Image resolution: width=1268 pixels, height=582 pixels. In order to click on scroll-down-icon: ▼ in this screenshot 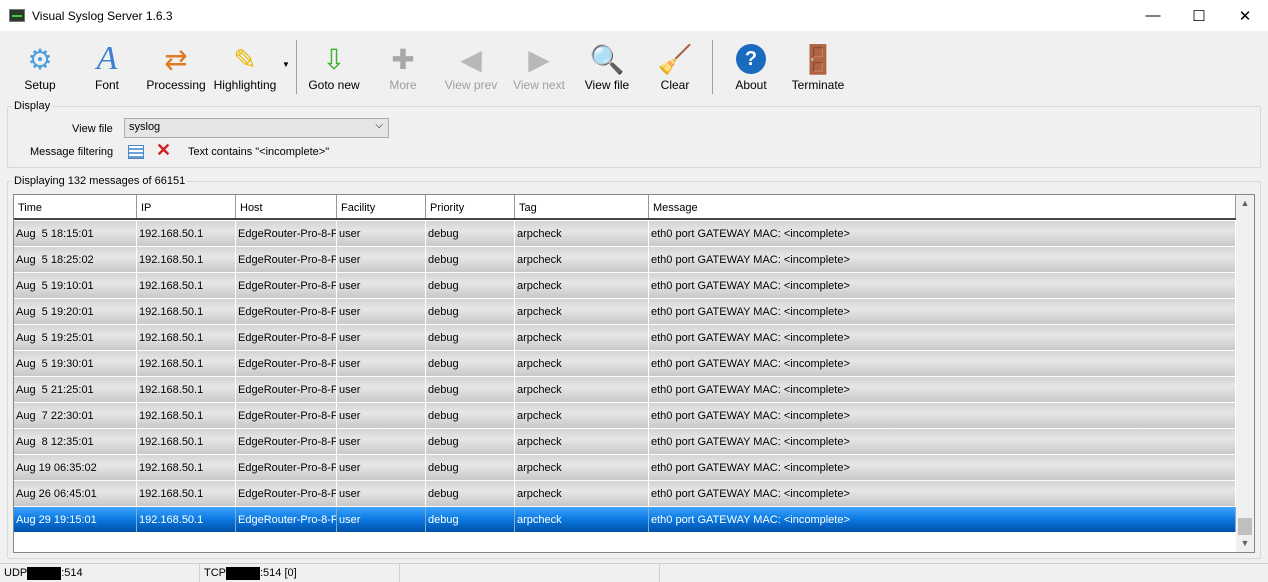, I will do `click(1245, 543)`.